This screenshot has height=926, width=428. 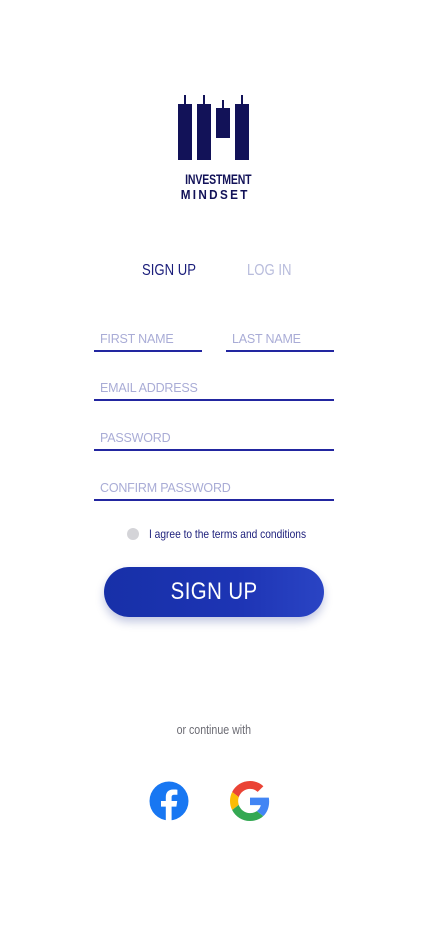 I want to click on terms-agreement: I agree to the terms and conditions, so click(x=230, y=534).